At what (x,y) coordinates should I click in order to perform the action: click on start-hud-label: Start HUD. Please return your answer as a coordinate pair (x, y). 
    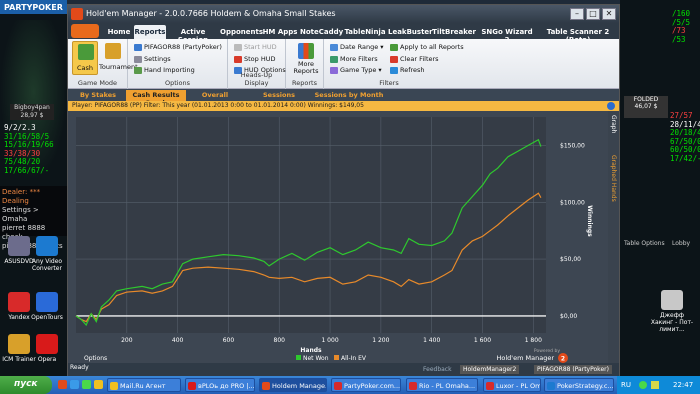
    Looking at the image, I should click on (260, 47).